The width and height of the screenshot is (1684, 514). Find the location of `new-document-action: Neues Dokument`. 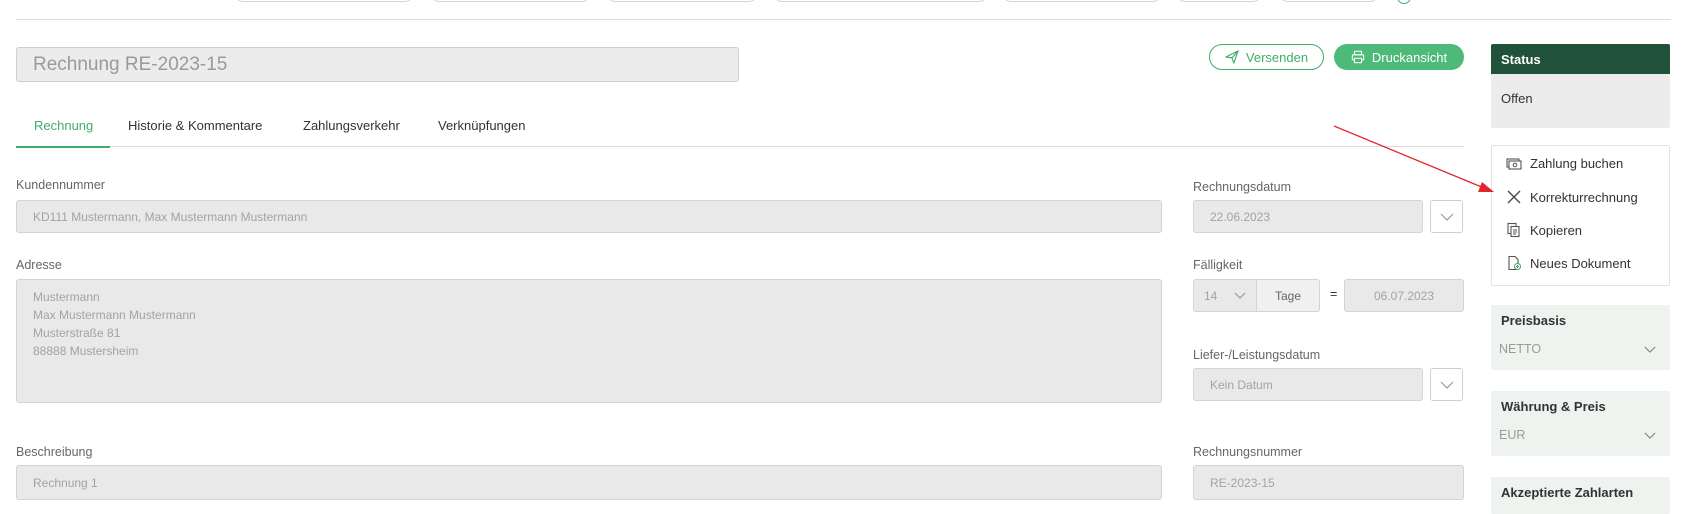

new-document-action: Neues Dokument is located at coordinates (1568, 263).